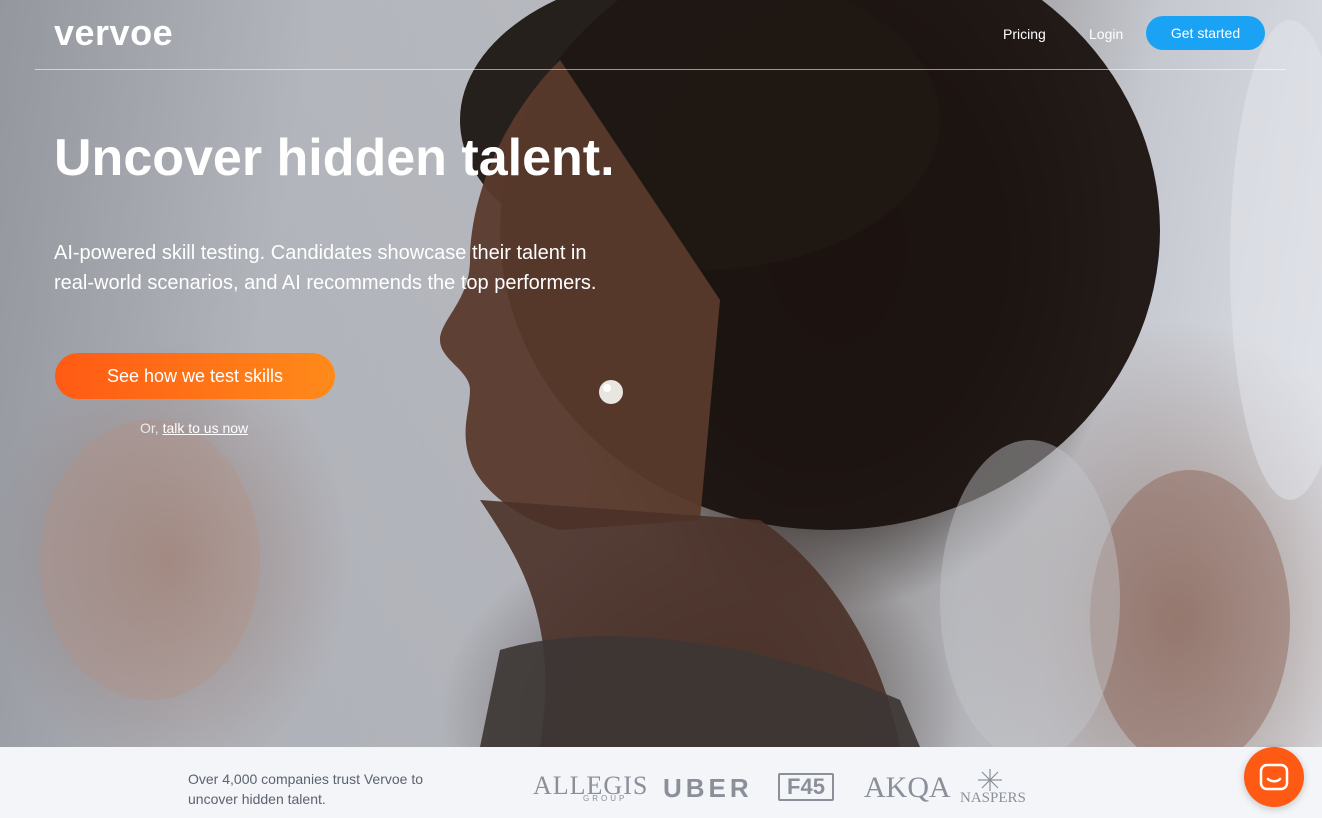 This screenshot has width=1322, height=818. I want to click on vervoe-logo: vervoe, so click(113, 33).